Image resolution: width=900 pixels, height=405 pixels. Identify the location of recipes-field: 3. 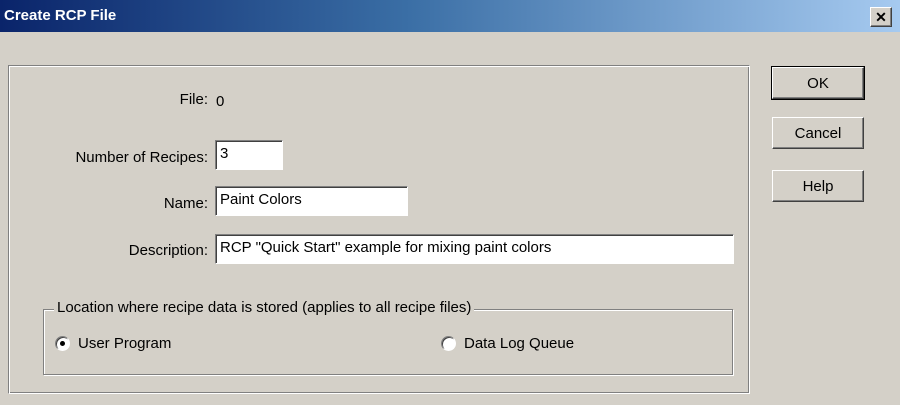
(249, 155).